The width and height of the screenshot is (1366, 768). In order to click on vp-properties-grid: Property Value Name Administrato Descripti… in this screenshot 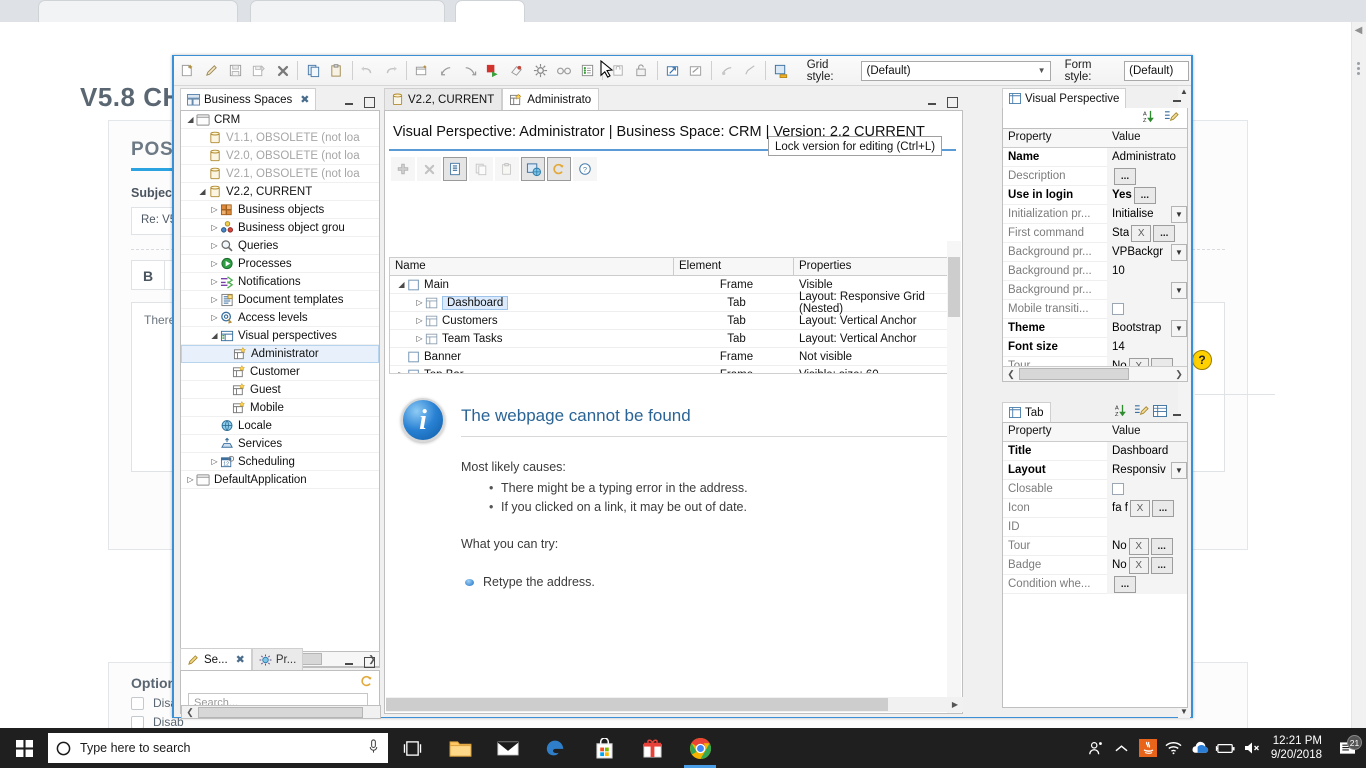, I will do `click(1095, 255)`.